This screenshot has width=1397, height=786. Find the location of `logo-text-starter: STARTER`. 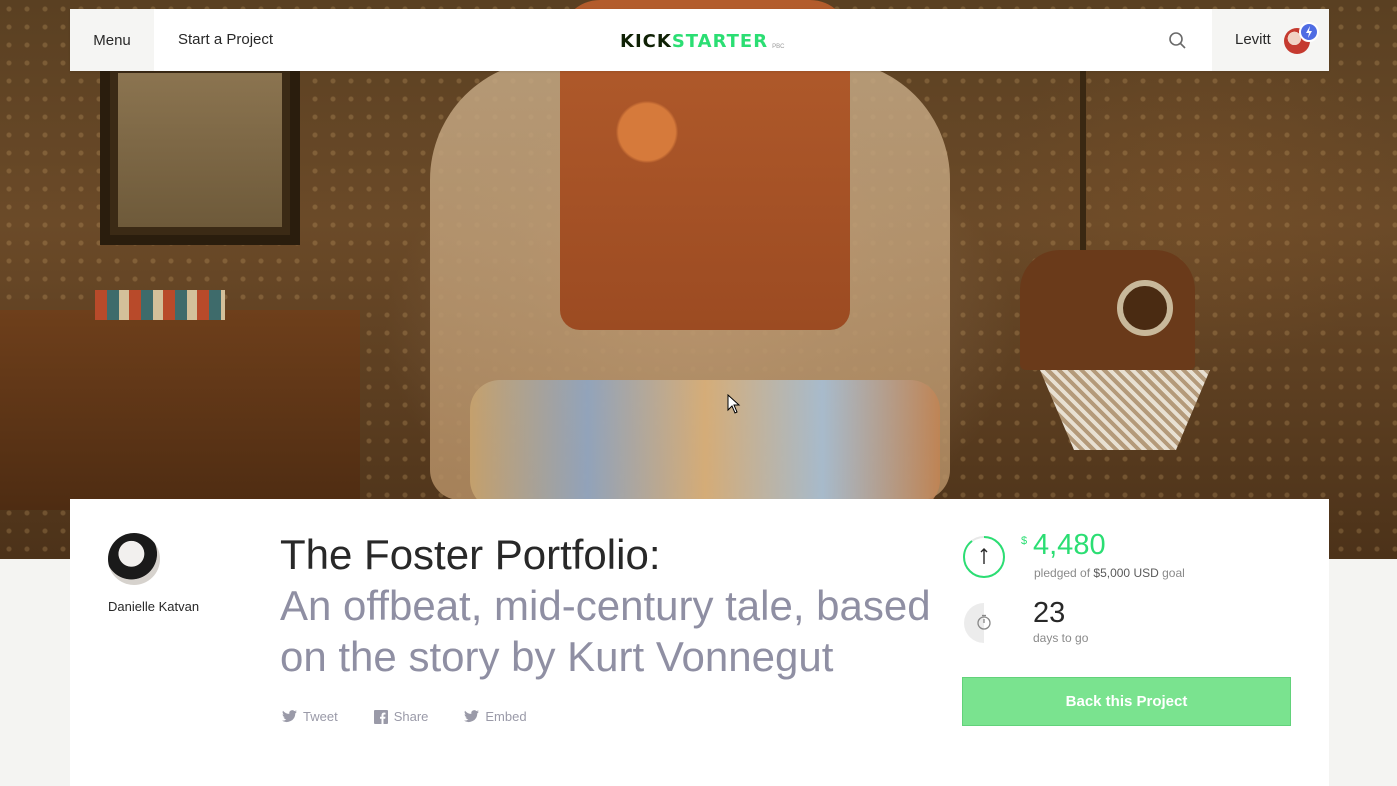

logo-text-starter: STARTER is located at coordinates (720, 41).